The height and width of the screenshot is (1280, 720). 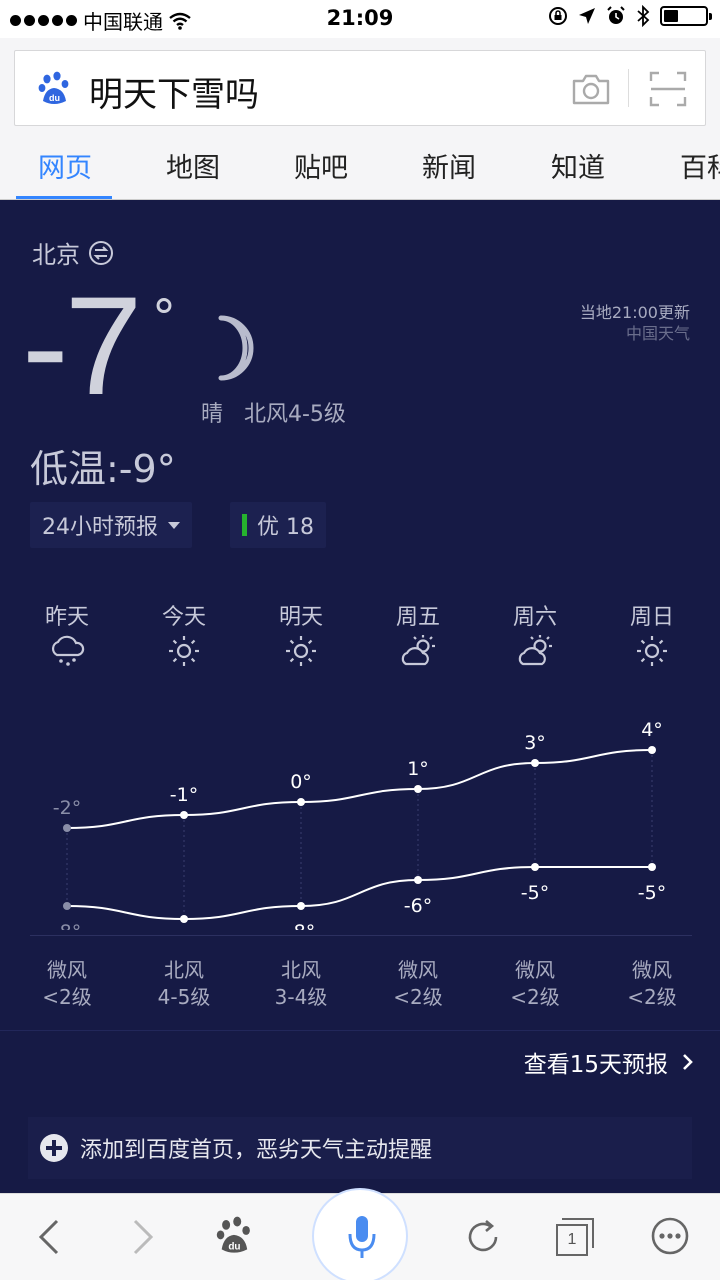 I want to click on voice-search-button, so click(x=360, y=1234).